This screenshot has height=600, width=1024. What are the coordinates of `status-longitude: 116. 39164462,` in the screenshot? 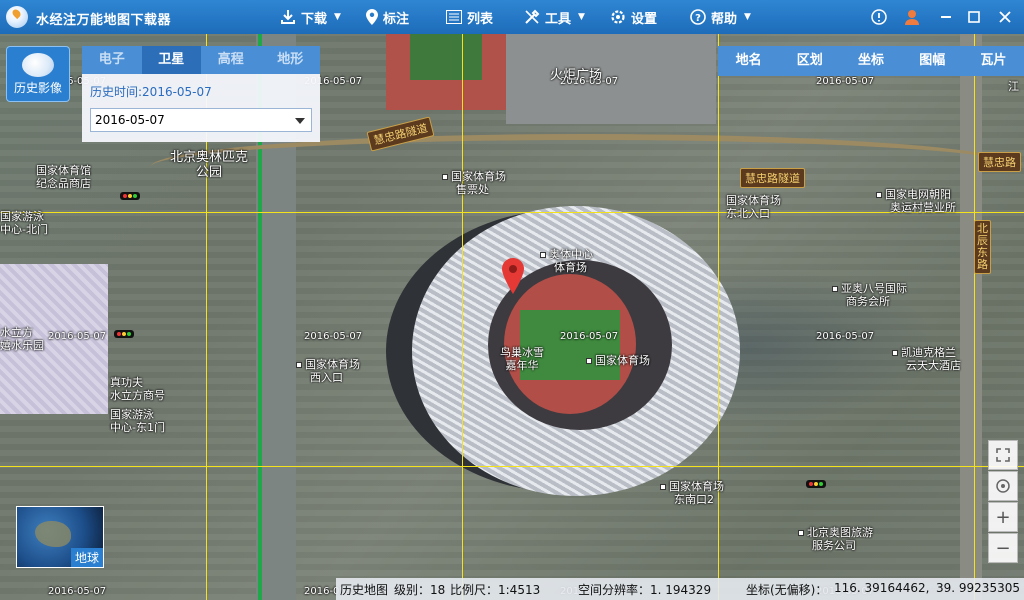 It's located at (882, 588).